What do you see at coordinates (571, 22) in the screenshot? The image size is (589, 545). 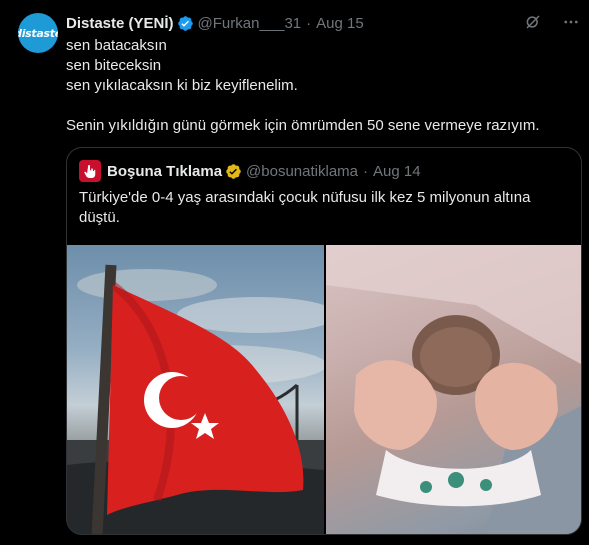 I see `more-icon` at bounding box center [571, 22].